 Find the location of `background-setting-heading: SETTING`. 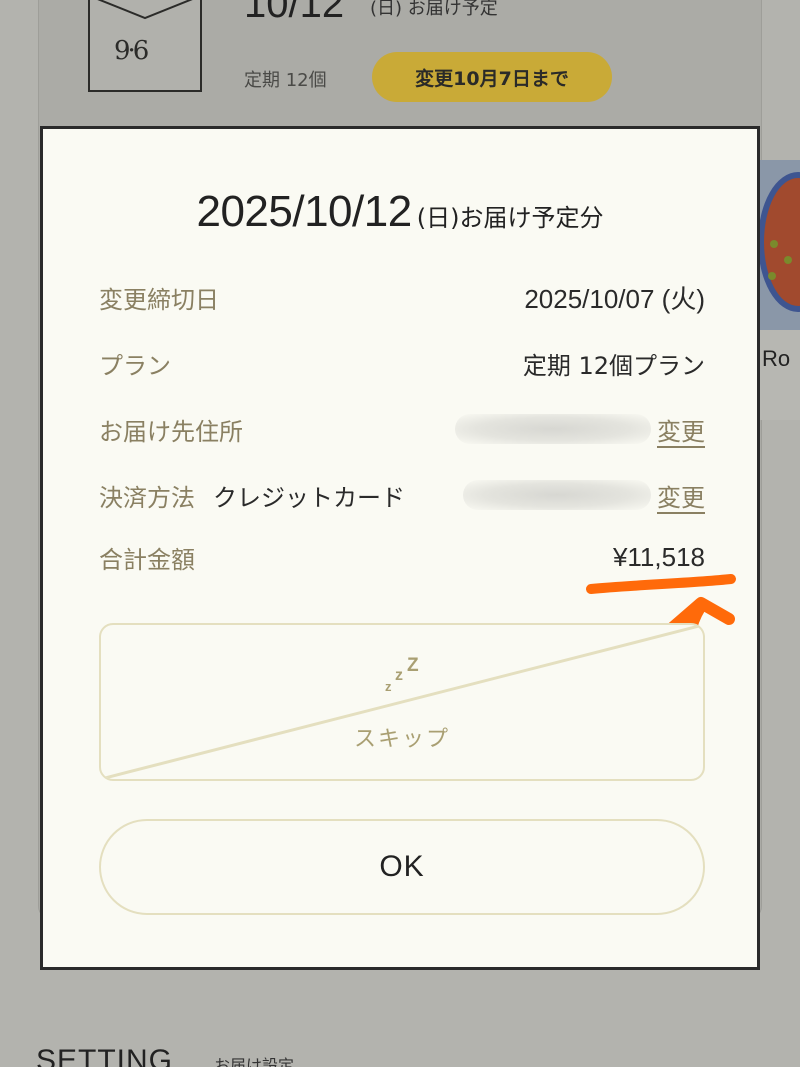

background-setting-heading: SETTING is located at coordinates (105, 1055).